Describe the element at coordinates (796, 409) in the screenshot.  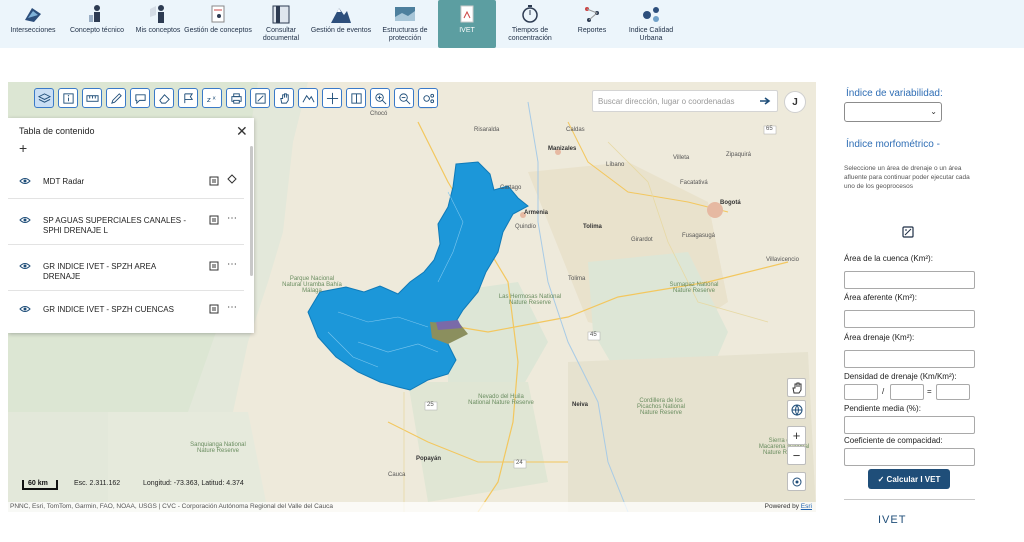
I see `basemap-control-button` at that location.